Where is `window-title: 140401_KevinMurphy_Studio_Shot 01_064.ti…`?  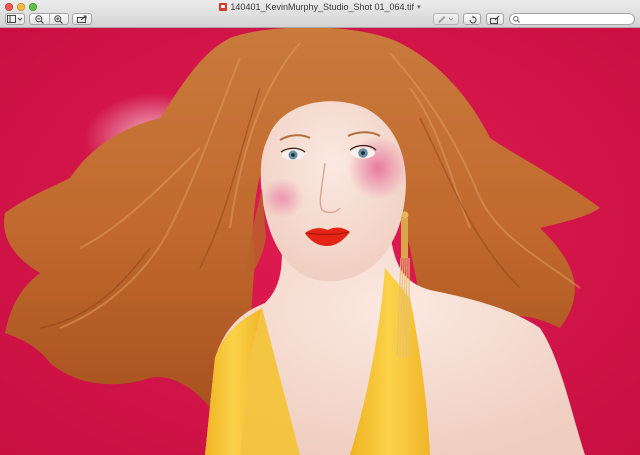
window-title: 140401_KevinMurphy_Studio_Shot 01_064.ti… is located at coordinates (322, 7).